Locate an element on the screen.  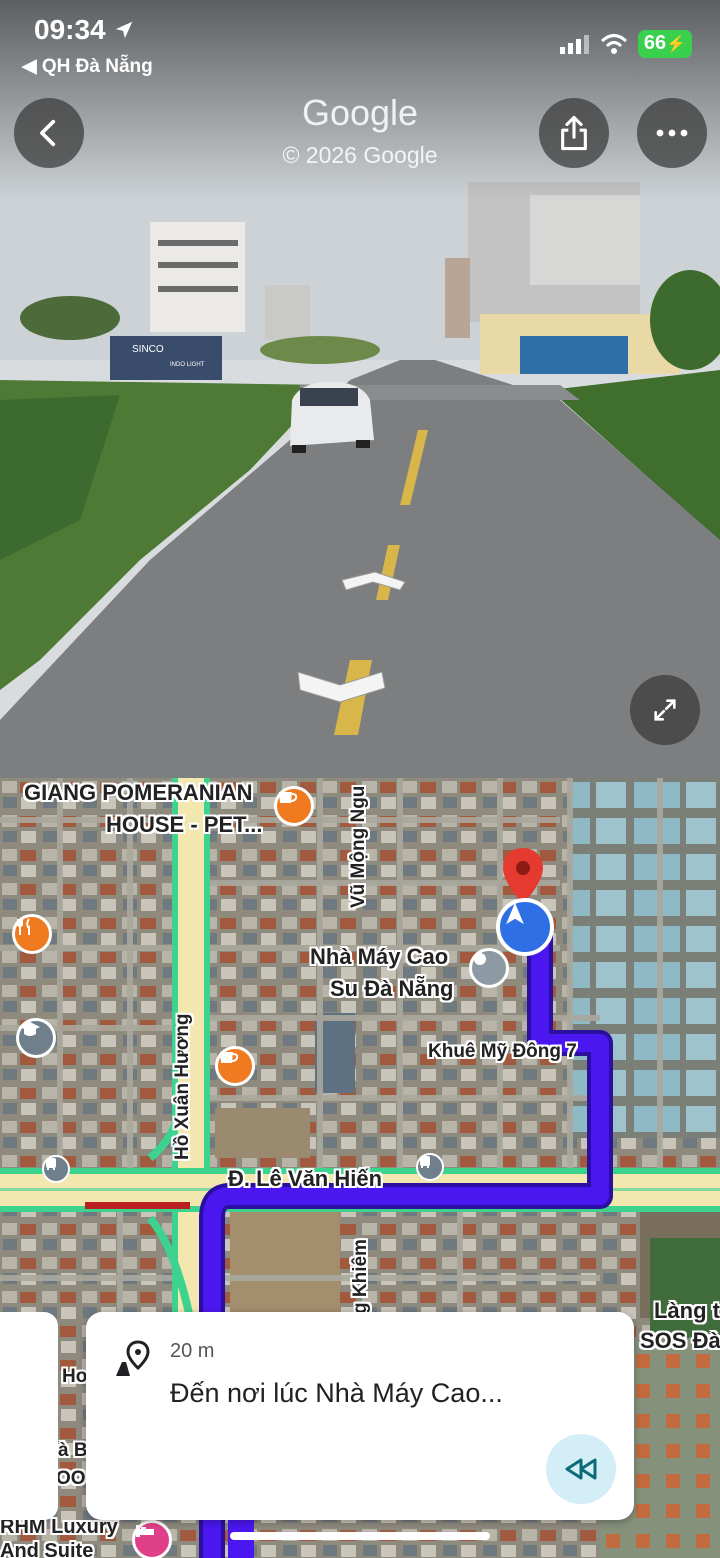
rewind-button is located at coordinates (581, 1469).